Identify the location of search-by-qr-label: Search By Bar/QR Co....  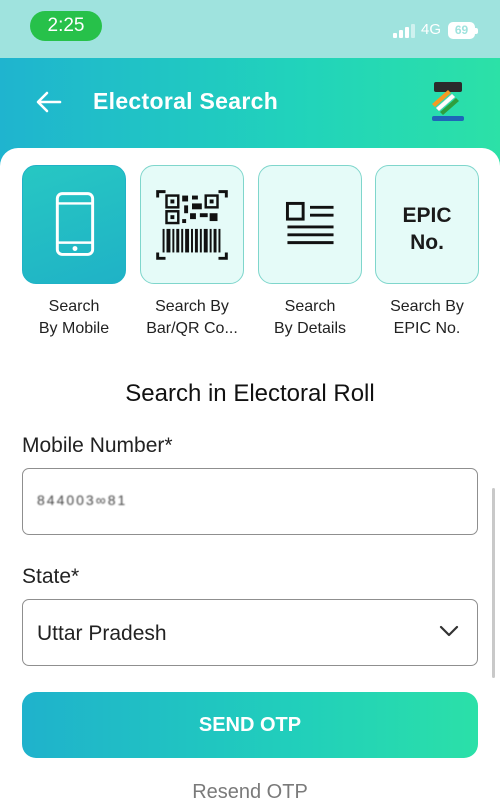
(192, 317).